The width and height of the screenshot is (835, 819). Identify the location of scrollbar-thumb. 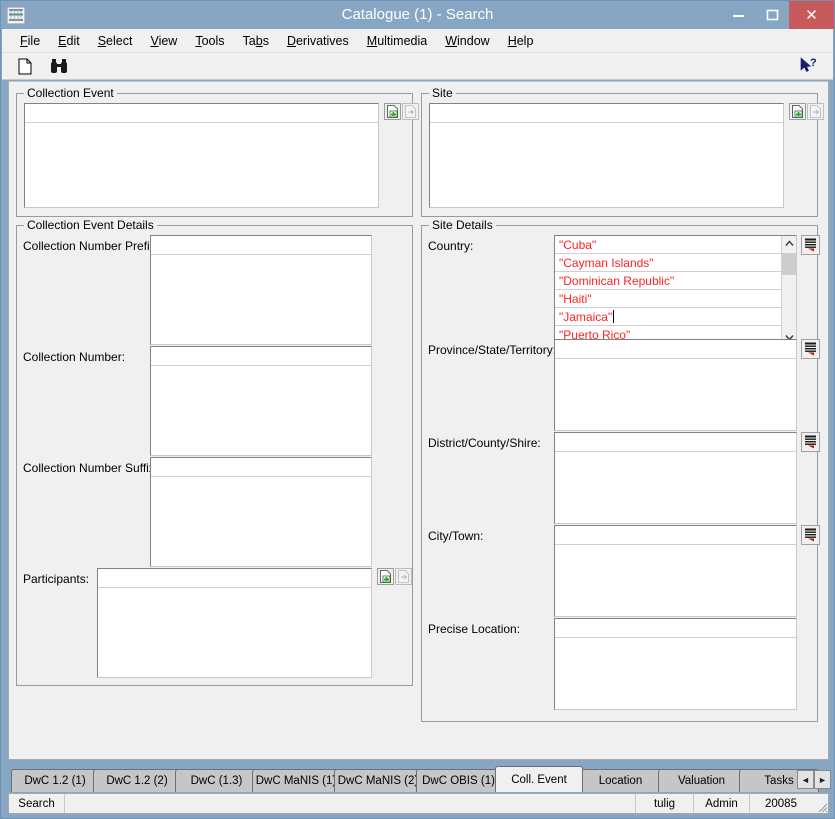
(789, 264).